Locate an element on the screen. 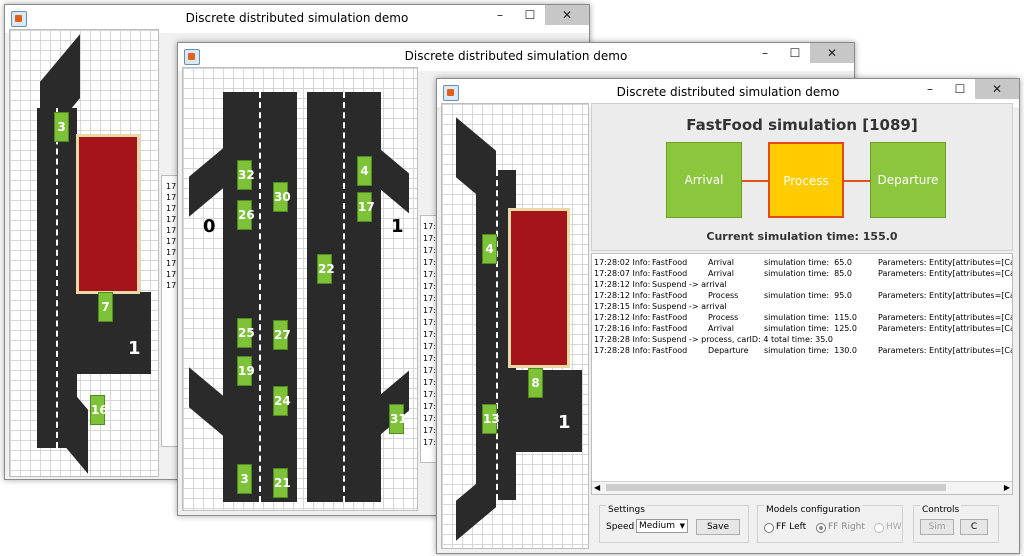  controls-caption: Controls is located at coordinates (941, 510).